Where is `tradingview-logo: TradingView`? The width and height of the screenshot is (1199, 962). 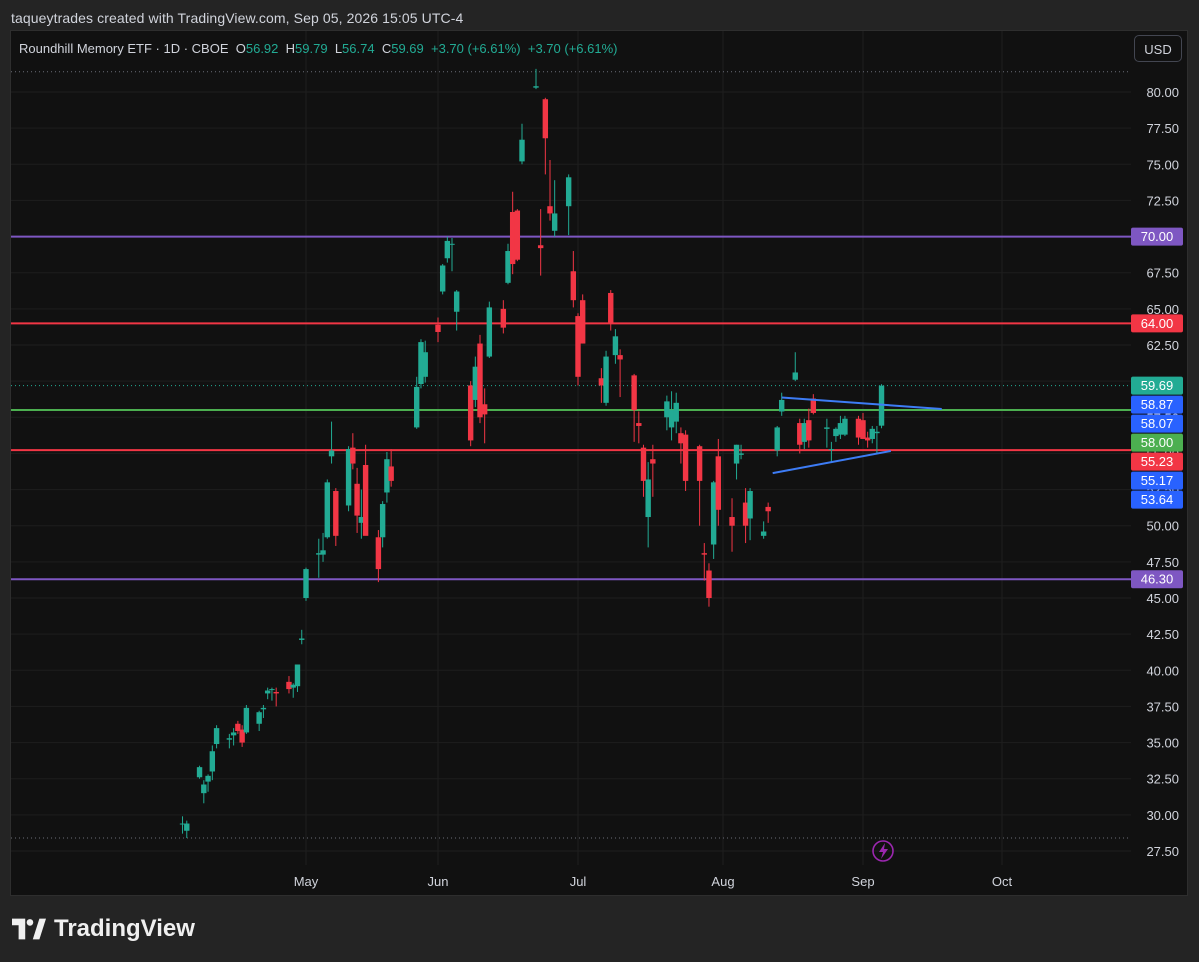 tradingview-logo: TradingView is located at coordinates (103, 929).